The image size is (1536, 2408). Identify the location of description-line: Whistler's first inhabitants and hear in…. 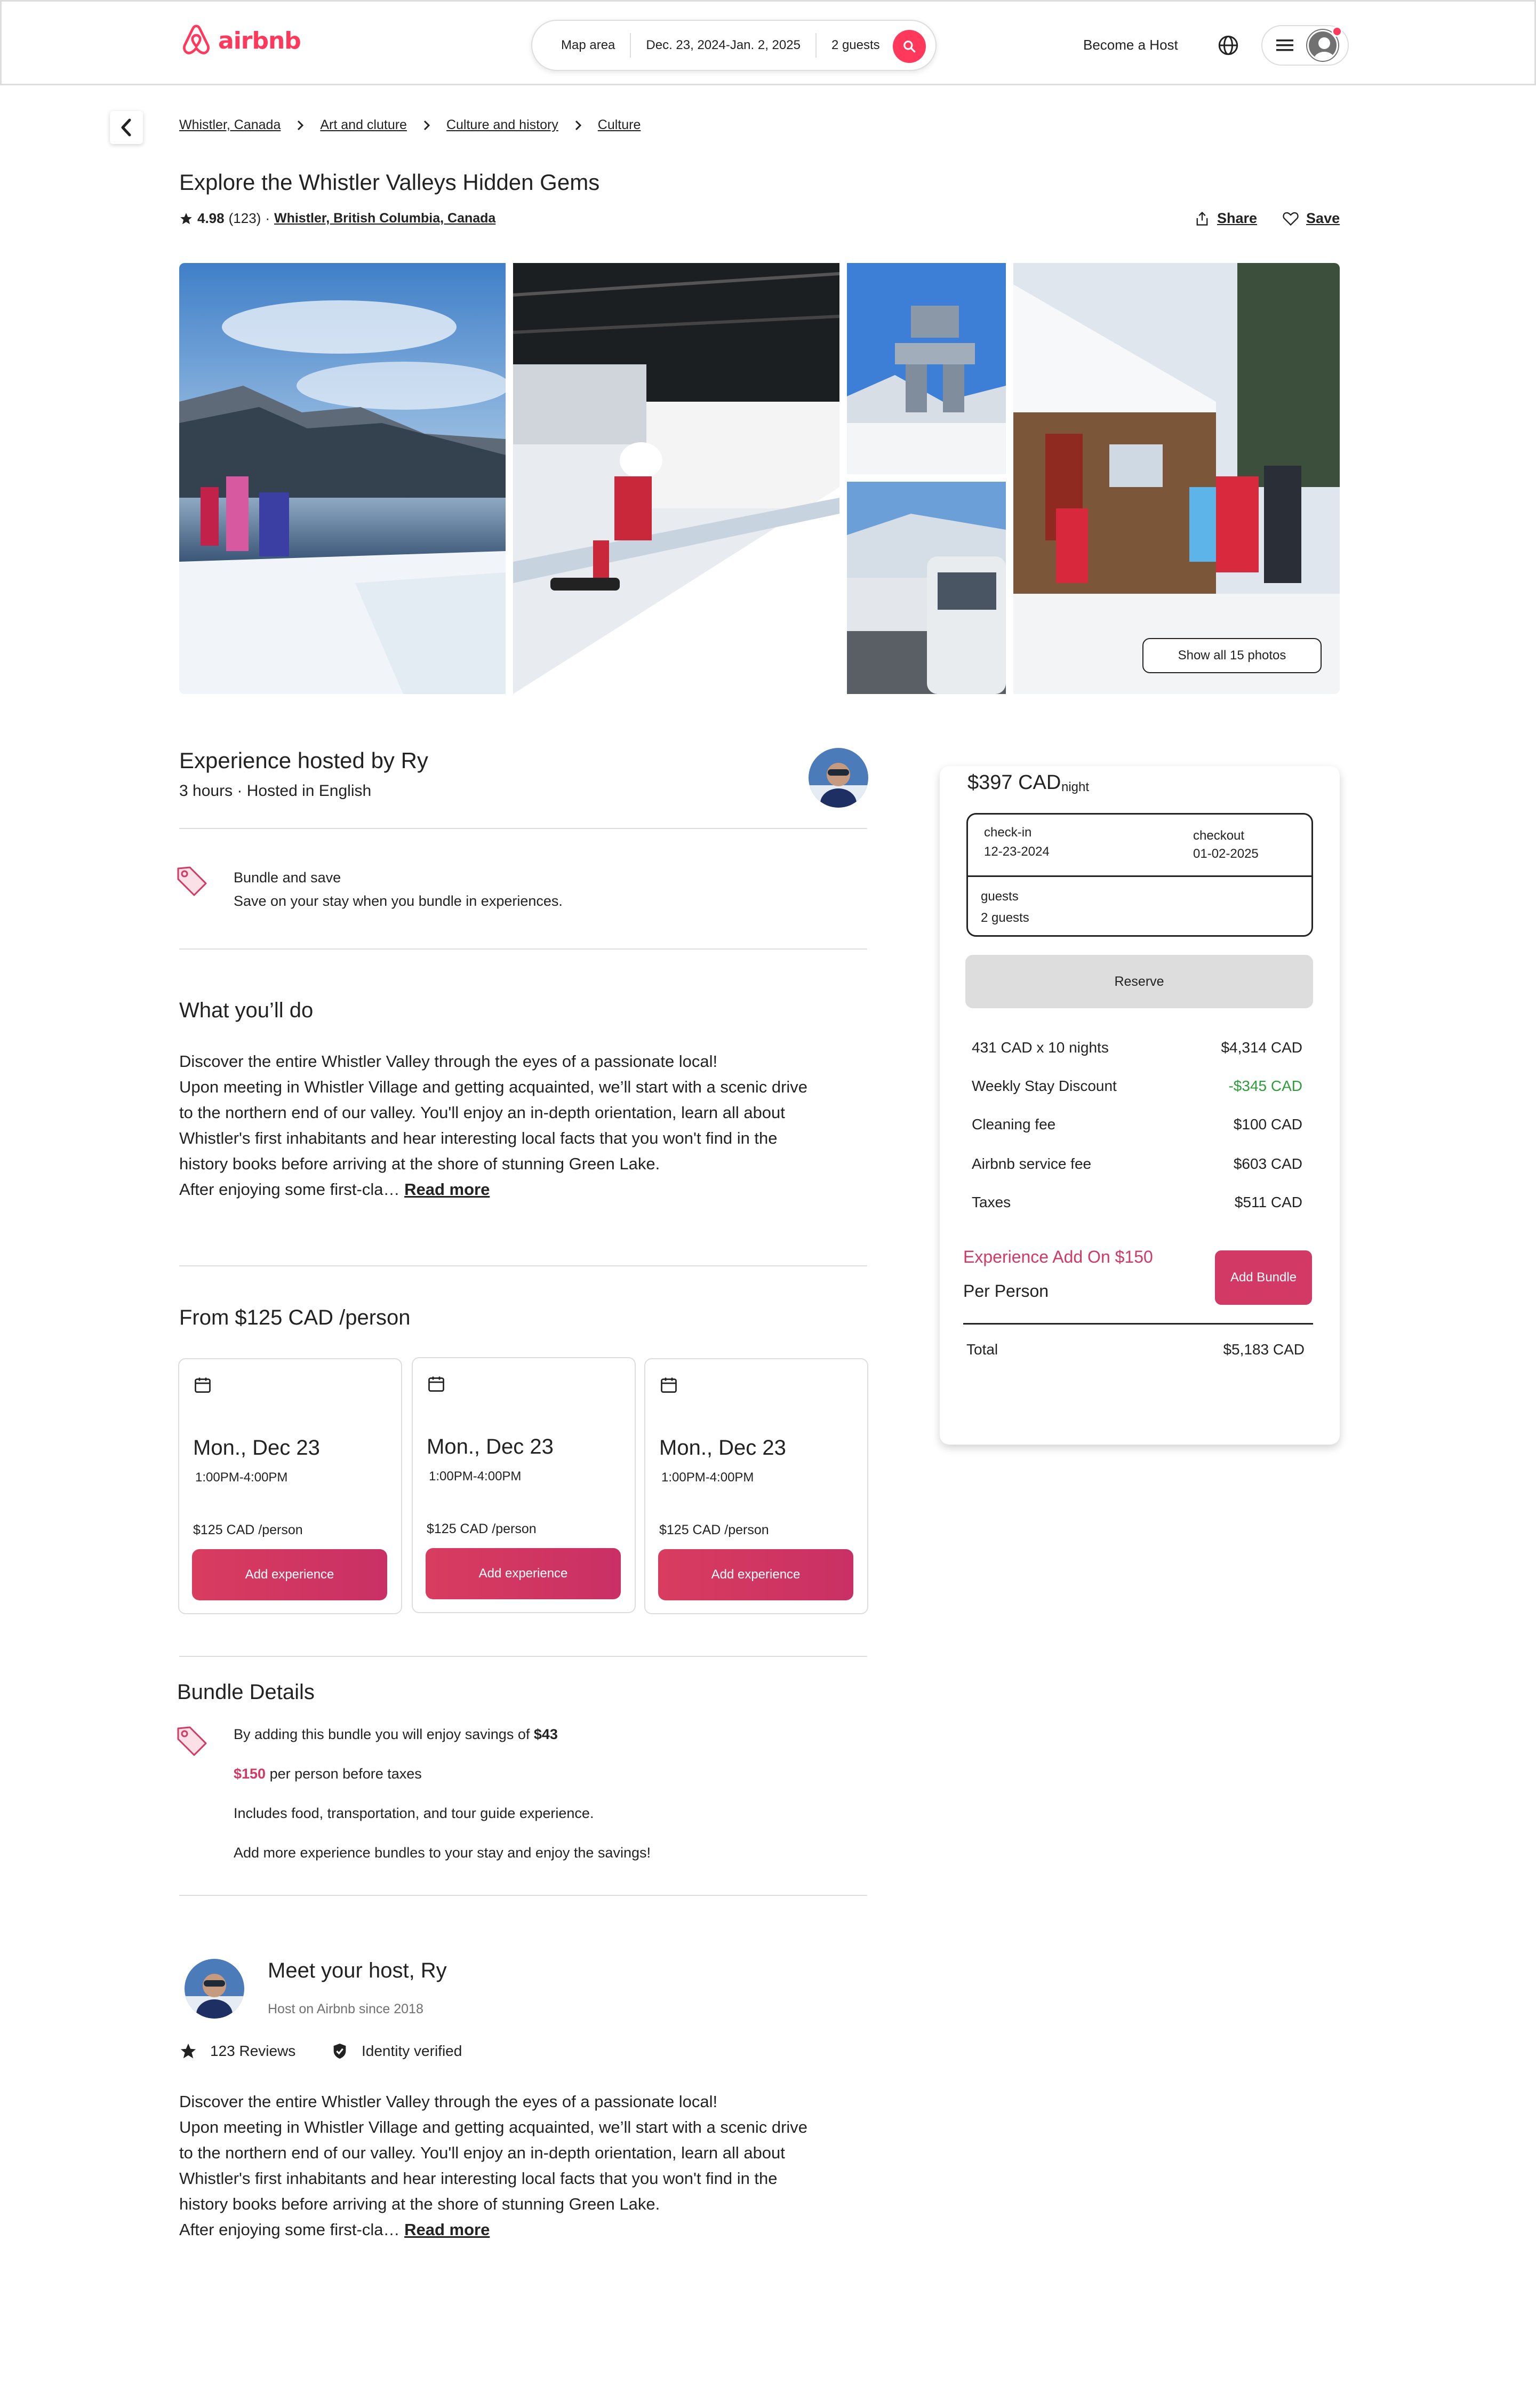
(478, 1138).